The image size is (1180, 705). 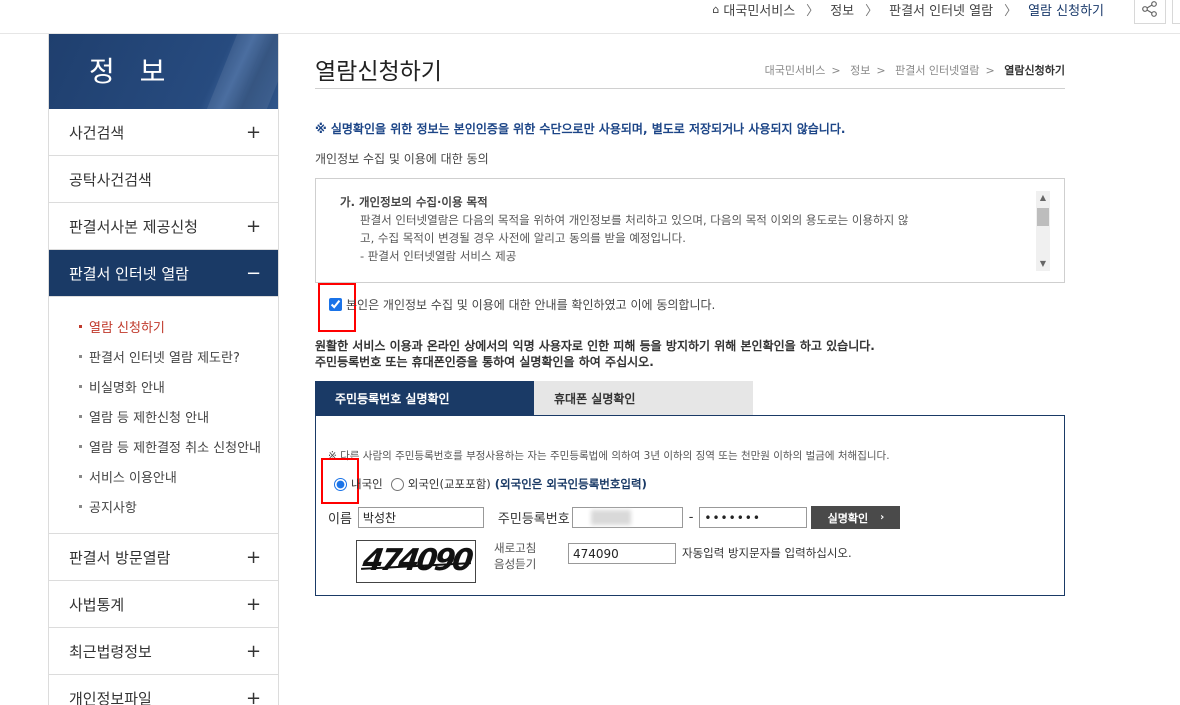 I want to click on page-breadcrumb-item: 판결서 인터넷열람, so click(x=937, y=70).